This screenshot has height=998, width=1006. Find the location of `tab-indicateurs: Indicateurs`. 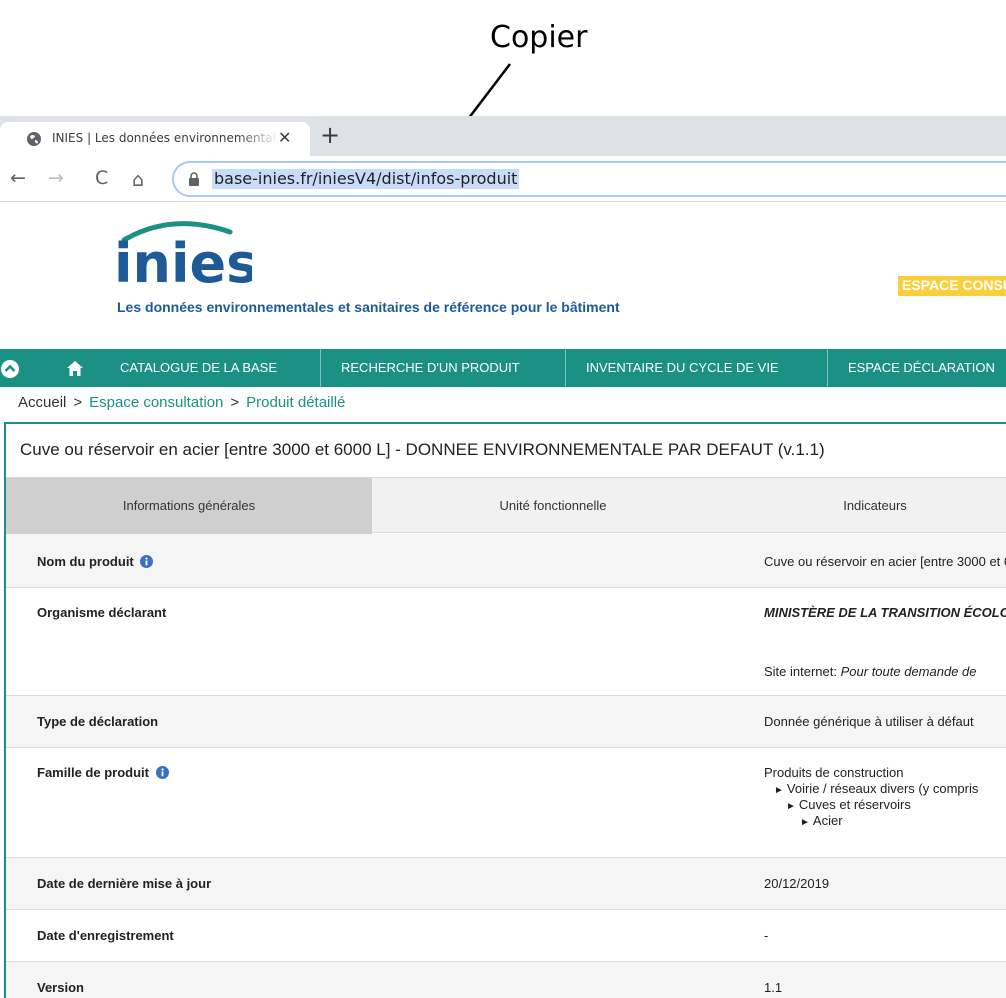

tab-indicateurs: Indicateurs is located at coordinates (870, 506).